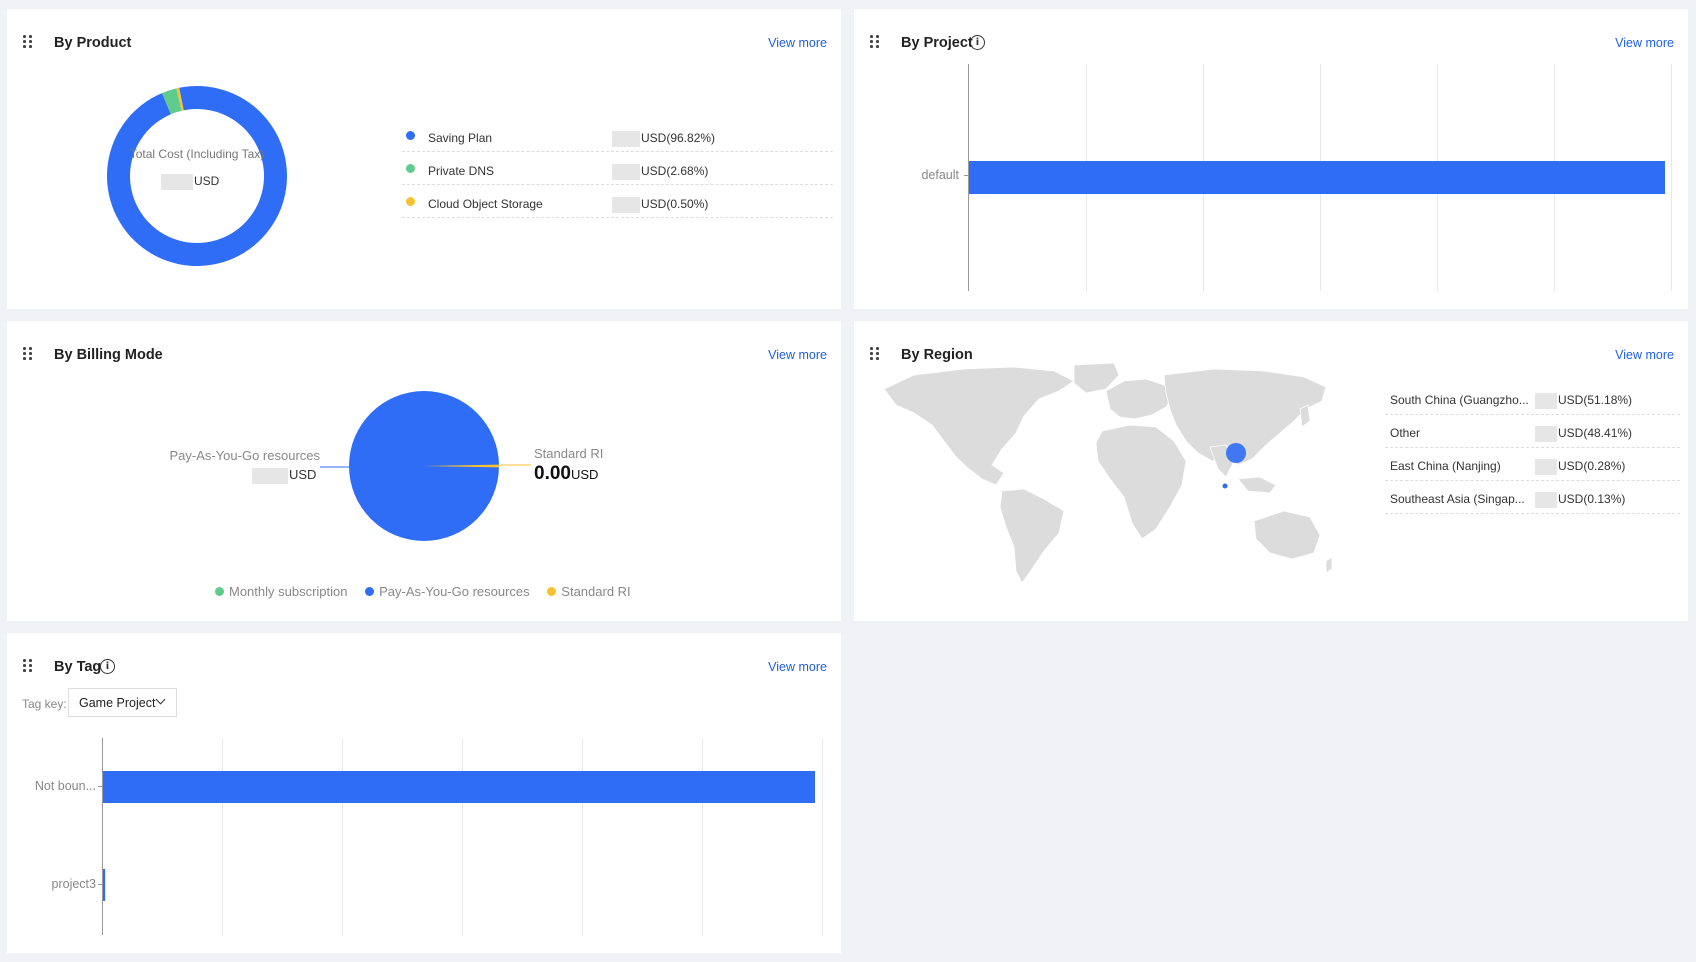 The width and height of the screenshot is (1696, 962). I want to click on legend-item: Standard RI, so click(589, 591).